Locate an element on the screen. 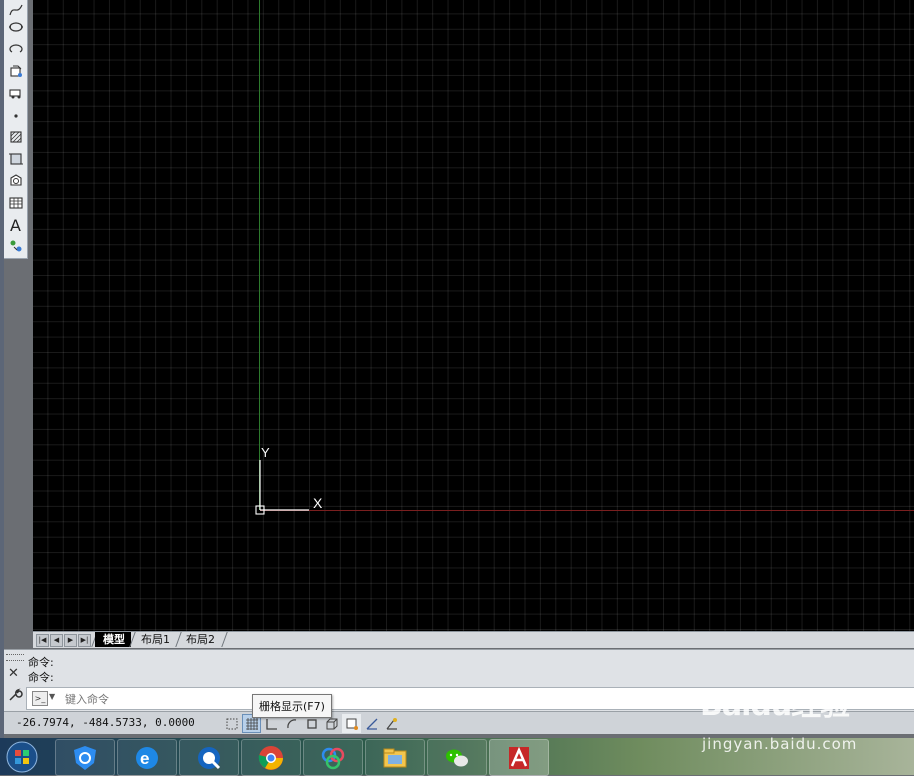 This screenshot has height=776, width=914. region-icon is located at coordinates (15, 181).